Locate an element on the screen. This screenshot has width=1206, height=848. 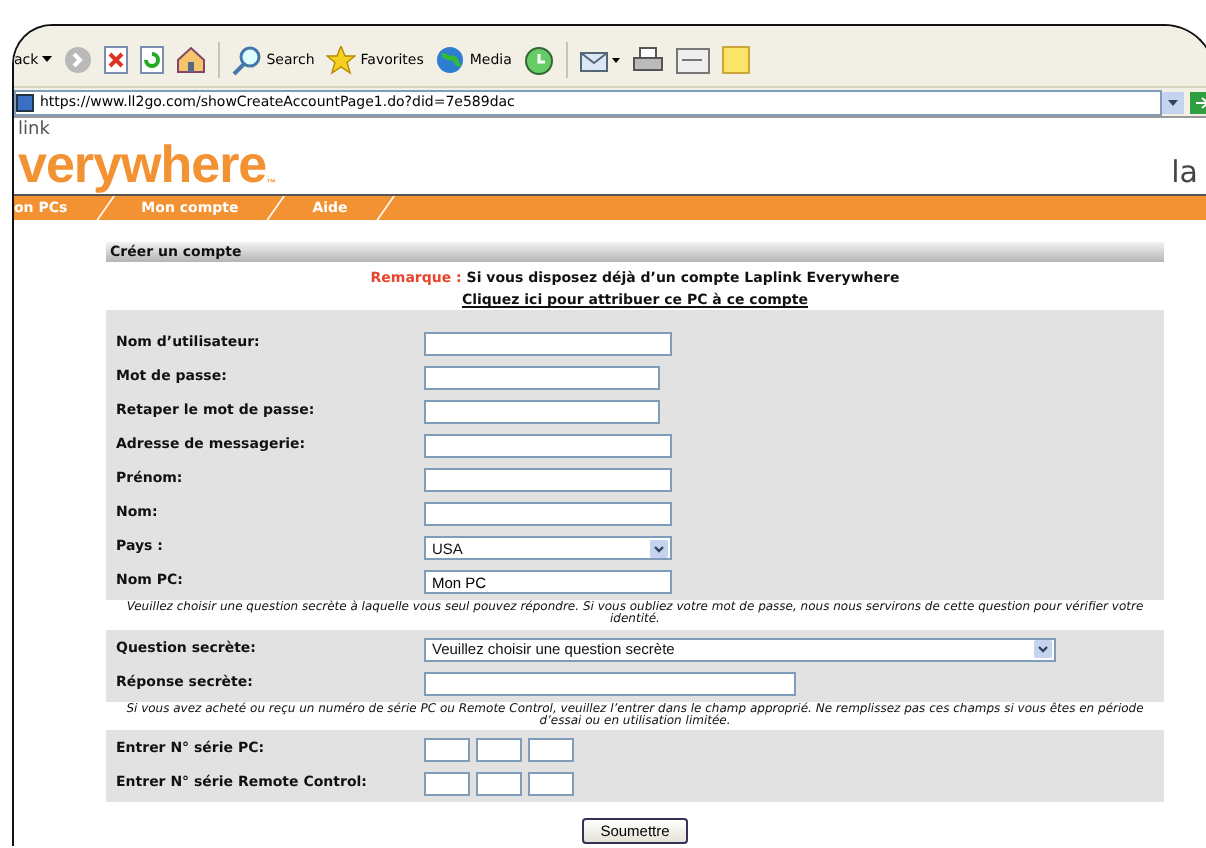
globe-icon is located at coordinates (450, 60).